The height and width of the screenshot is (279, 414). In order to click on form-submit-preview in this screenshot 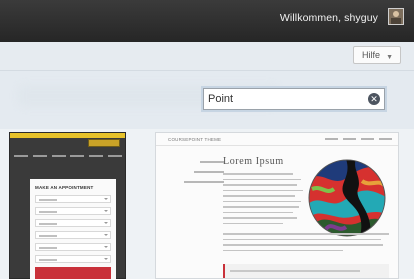, I will do `click(73, 273)`.